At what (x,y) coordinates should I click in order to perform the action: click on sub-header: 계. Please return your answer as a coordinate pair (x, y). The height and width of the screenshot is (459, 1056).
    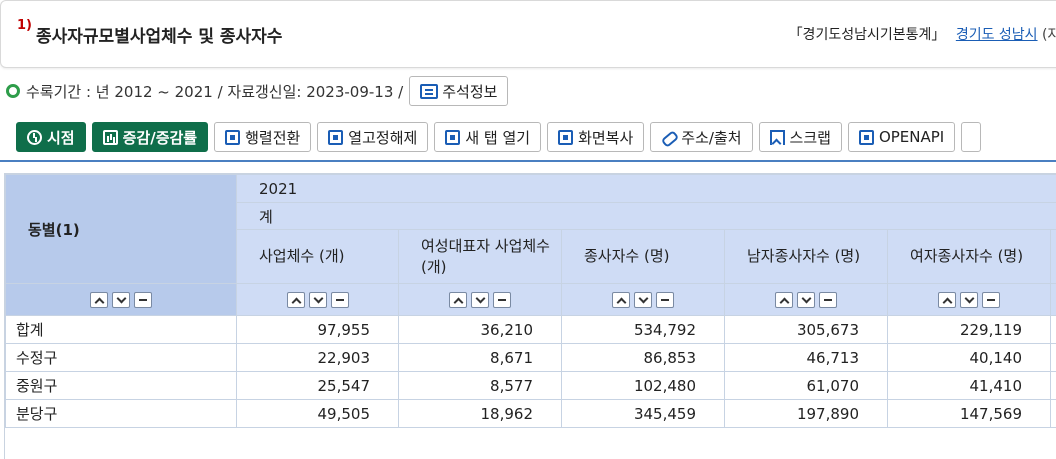
    Looking at the image, I should click on (645, 216).